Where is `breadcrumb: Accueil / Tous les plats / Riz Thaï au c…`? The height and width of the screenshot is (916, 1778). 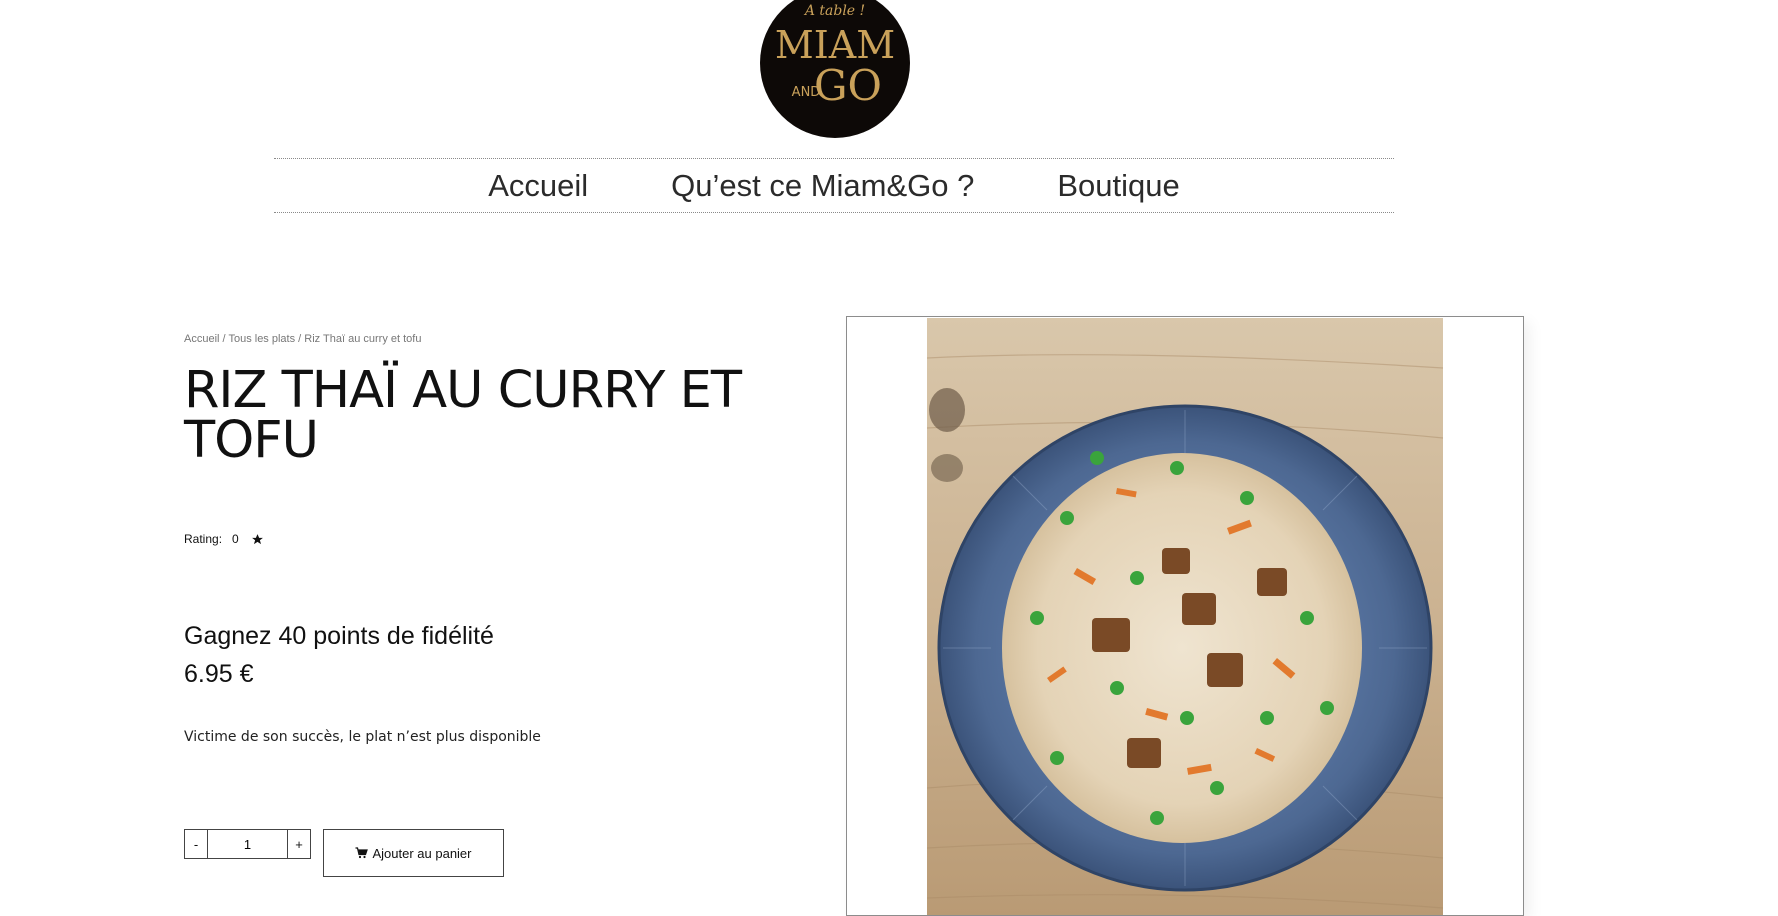 breadcrumb: Accueil / Tous les plats / Riz Thaï au c… is located at coordinates (302, 339).